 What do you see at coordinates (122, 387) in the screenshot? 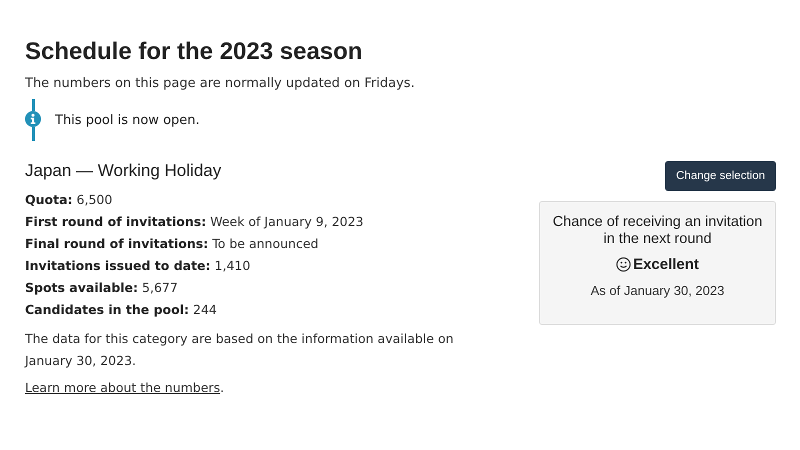
I see `learn-more-link: Learn more about the numbers` at bounding box center [122, 387].